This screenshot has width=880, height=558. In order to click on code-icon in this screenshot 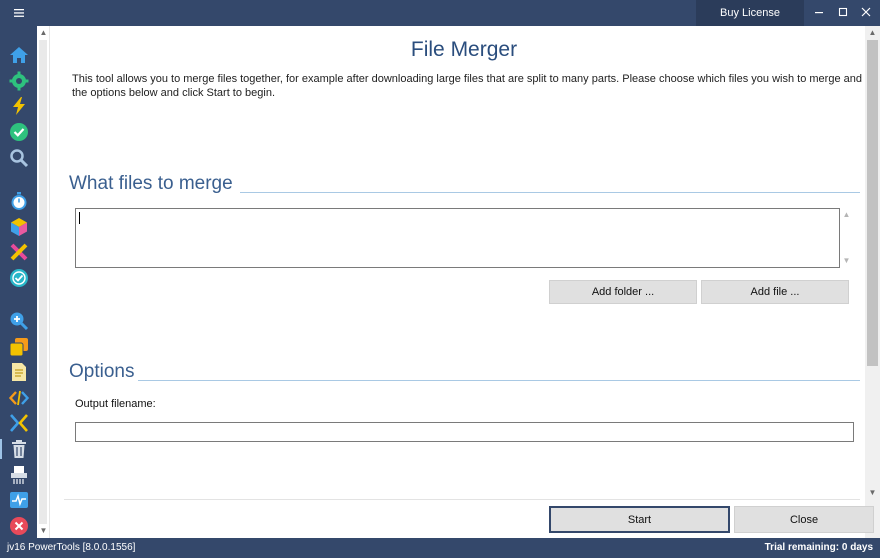, I will do `click(19, 398)`.